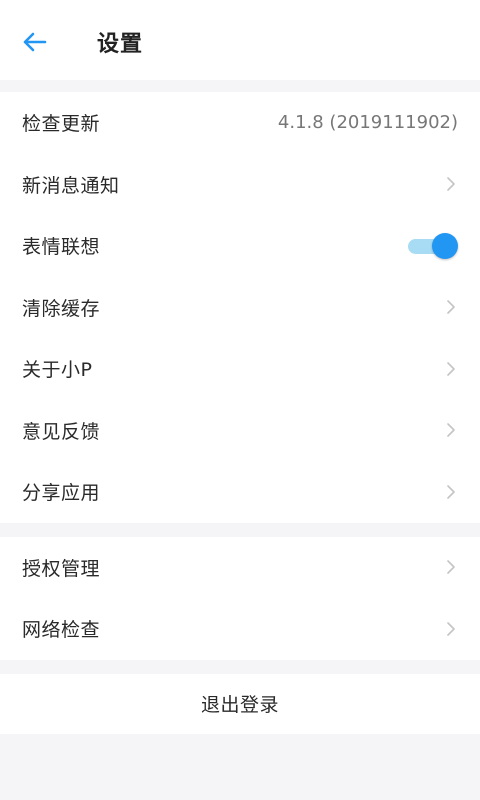 The image size is (480, 800). What do you see at coordinates (61, 568) in the screenshot?
I see `row-label: 授权管理` at bounding box center [61, 568].